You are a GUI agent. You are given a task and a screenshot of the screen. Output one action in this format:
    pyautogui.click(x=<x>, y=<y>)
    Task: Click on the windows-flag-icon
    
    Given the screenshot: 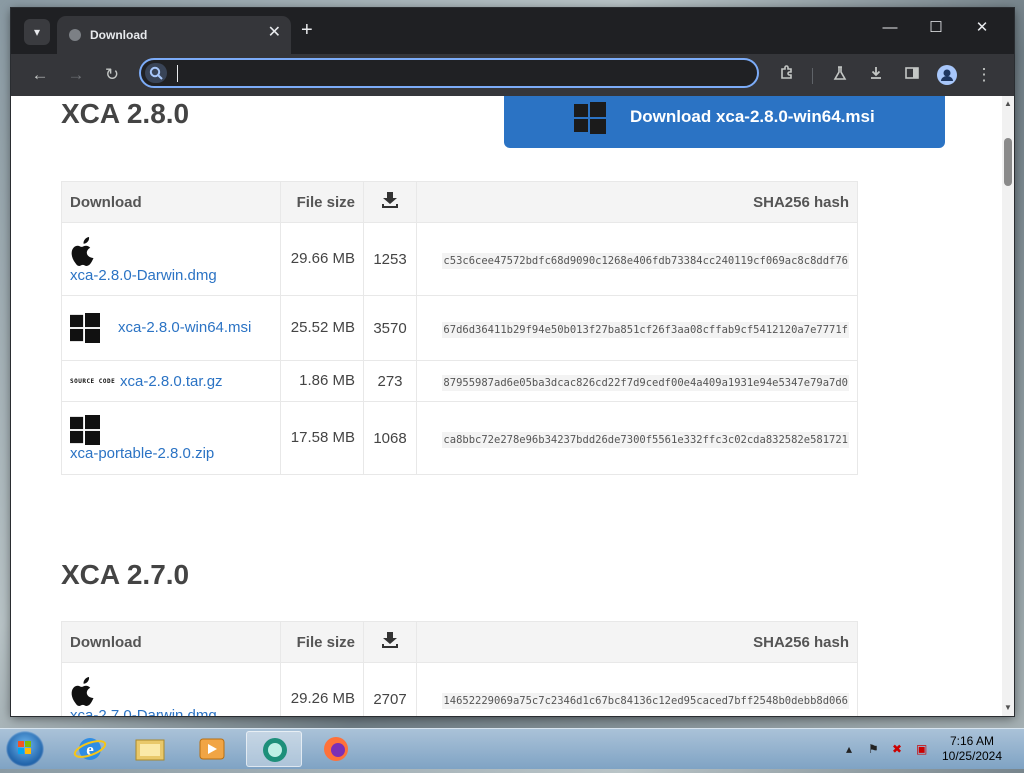 What is the action you would take?
    pyautogui.click(x=24, y=747)
    